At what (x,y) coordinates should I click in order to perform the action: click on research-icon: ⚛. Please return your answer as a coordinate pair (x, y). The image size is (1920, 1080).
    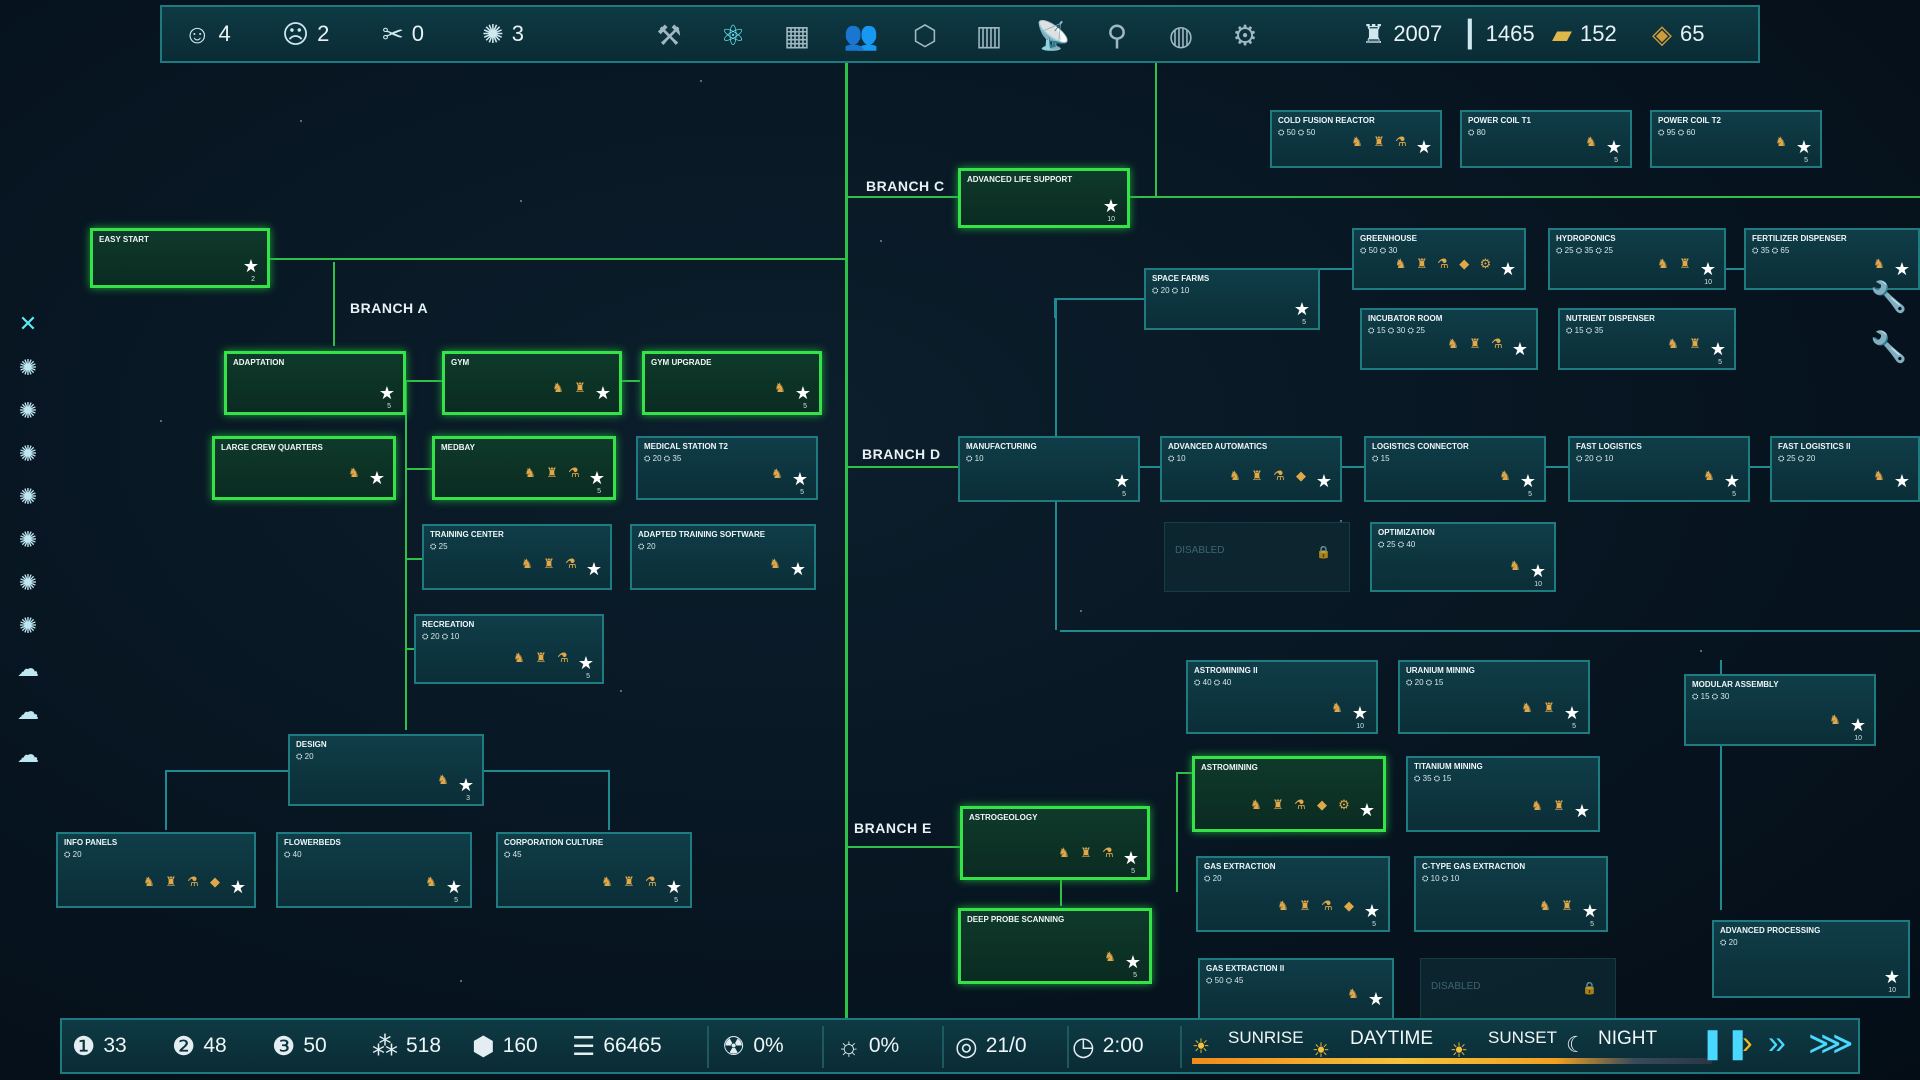
    Looking at the image, I should click on (733, 35).